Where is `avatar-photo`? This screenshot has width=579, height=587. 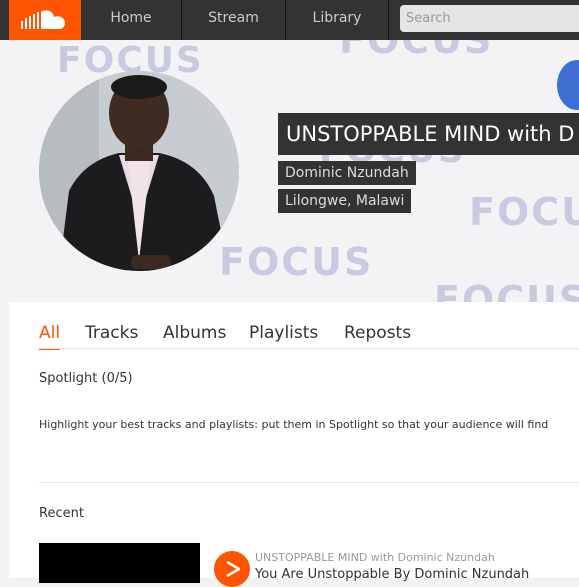 avatar-photo is located at coordinates (139, 171).